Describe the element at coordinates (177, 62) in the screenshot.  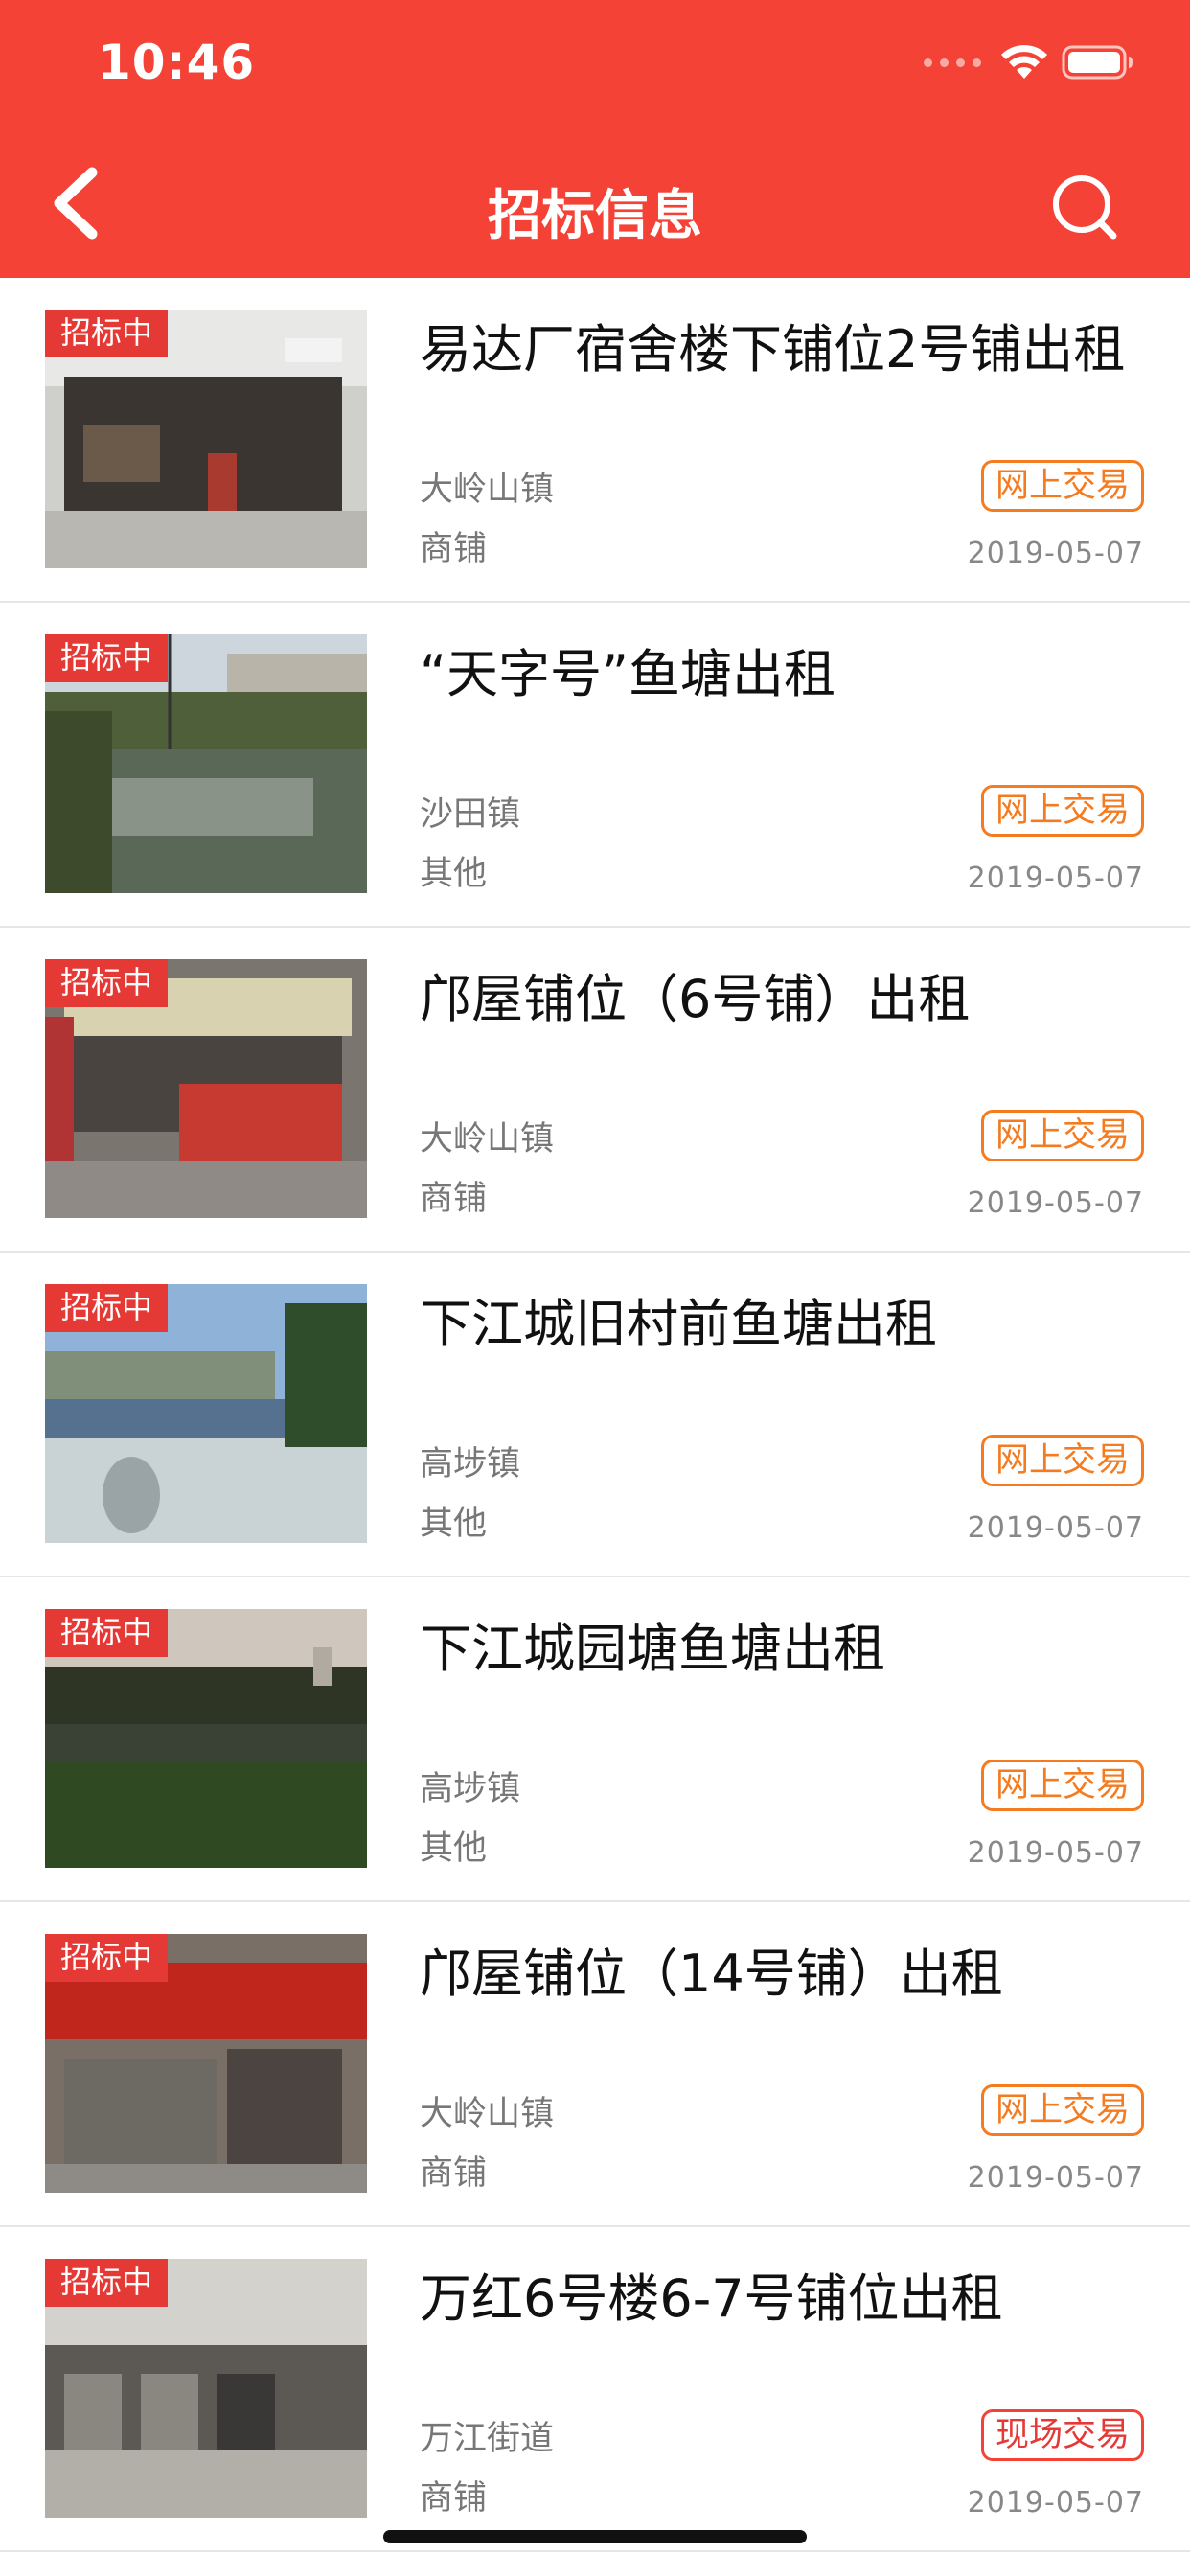
I see `status-time: 10:46` at that location.